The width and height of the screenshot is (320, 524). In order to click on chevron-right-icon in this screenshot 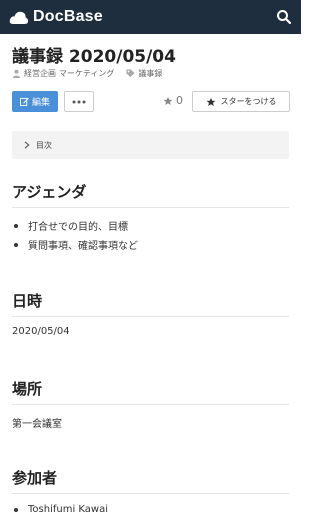, I will do `click(27, 145)`.